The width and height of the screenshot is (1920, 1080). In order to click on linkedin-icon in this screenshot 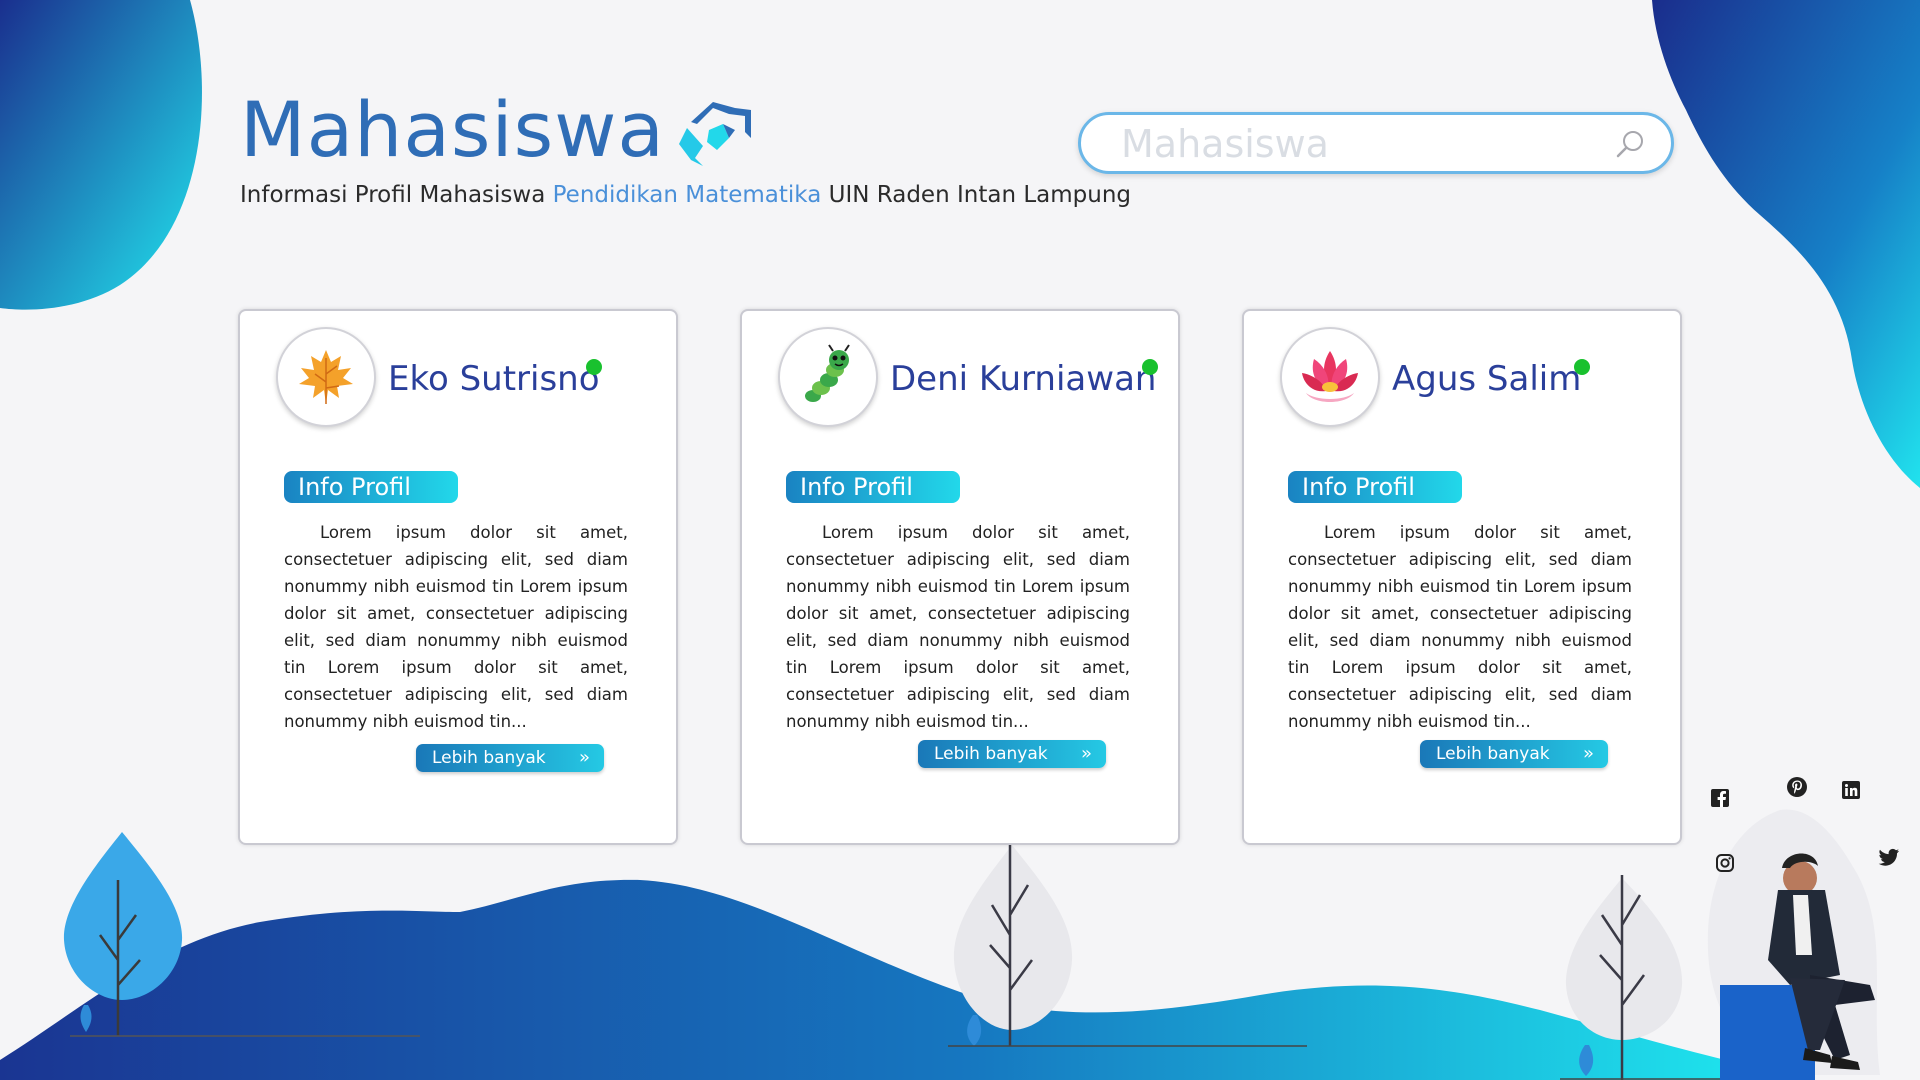, I will do `click(1851, 790)`.